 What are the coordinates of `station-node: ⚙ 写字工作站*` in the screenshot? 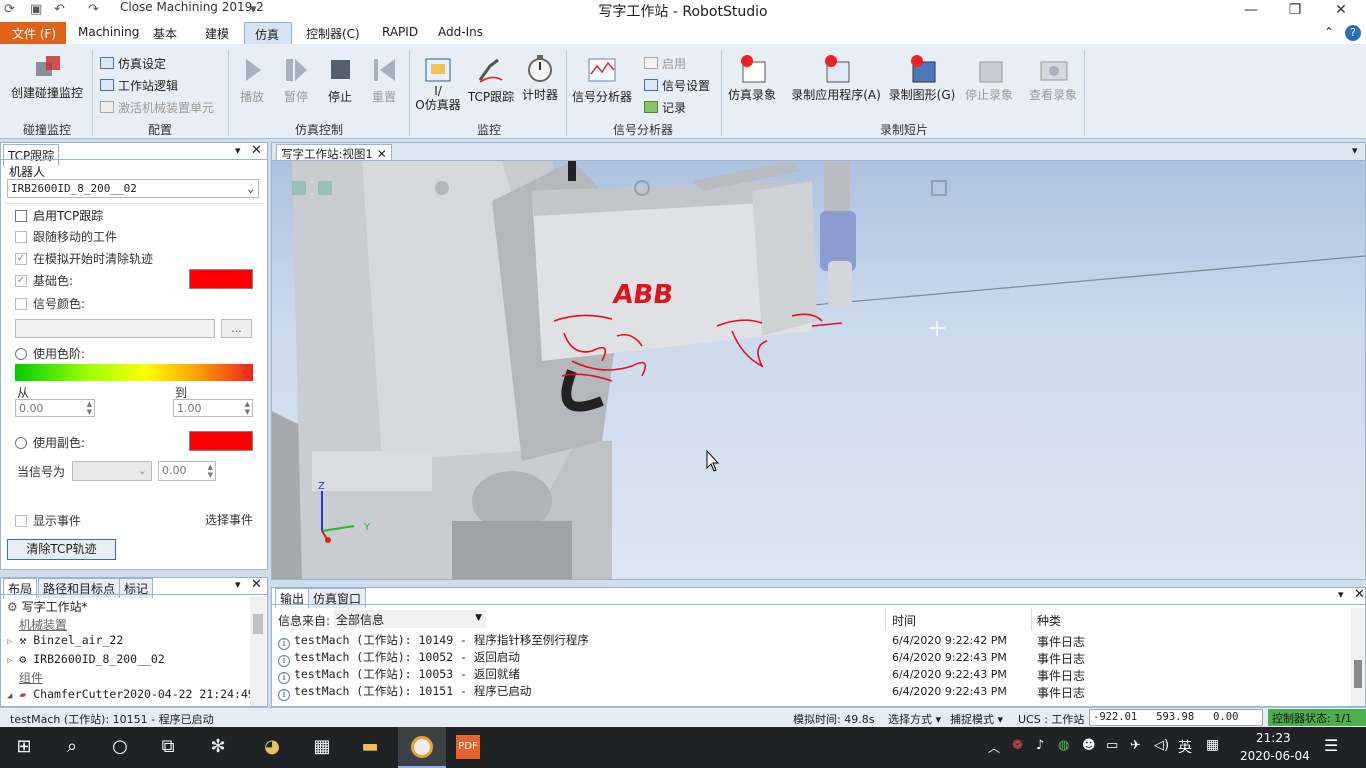 It's located at (47, 606).